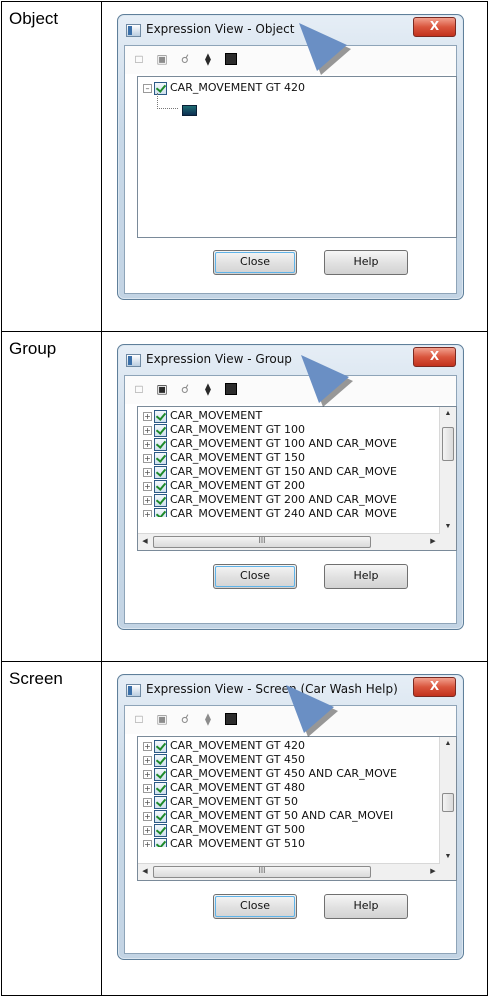 This screenshot has width=489, height=997. I want to click on tree-item: + CAR_MOVEMENT GT 200, so click(297, 486).